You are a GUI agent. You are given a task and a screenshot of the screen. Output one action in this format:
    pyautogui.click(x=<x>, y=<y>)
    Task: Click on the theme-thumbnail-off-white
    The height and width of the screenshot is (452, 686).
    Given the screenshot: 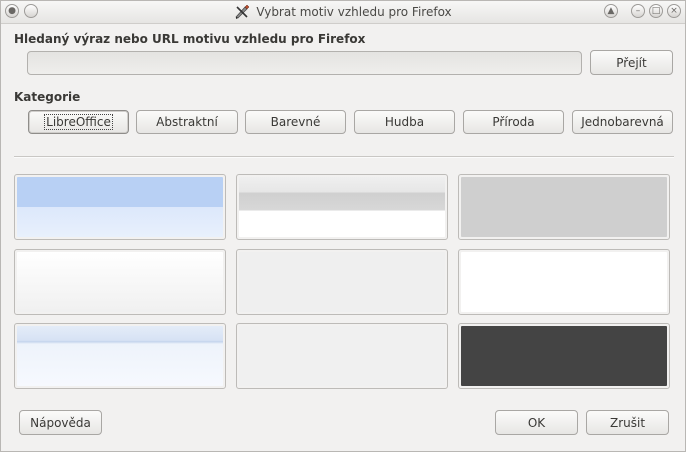 What is the action you would take?
    pyautogui.click(x=342, y=356)
    